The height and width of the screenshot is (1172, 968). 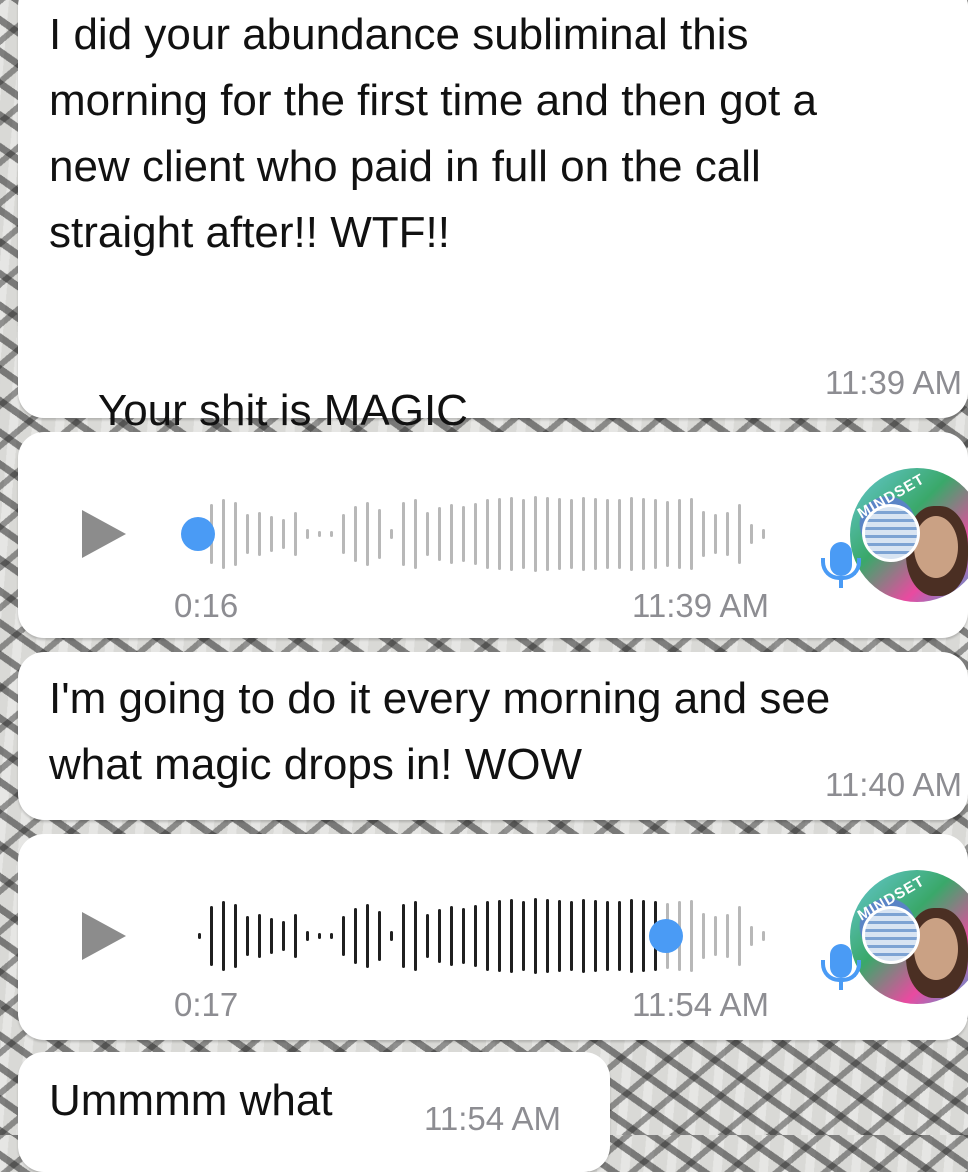 What do you see at coordinates (893, 382) in the screenshot?
I see `message-timestamp: 11:39 AM` at bounding box center [893, 382].